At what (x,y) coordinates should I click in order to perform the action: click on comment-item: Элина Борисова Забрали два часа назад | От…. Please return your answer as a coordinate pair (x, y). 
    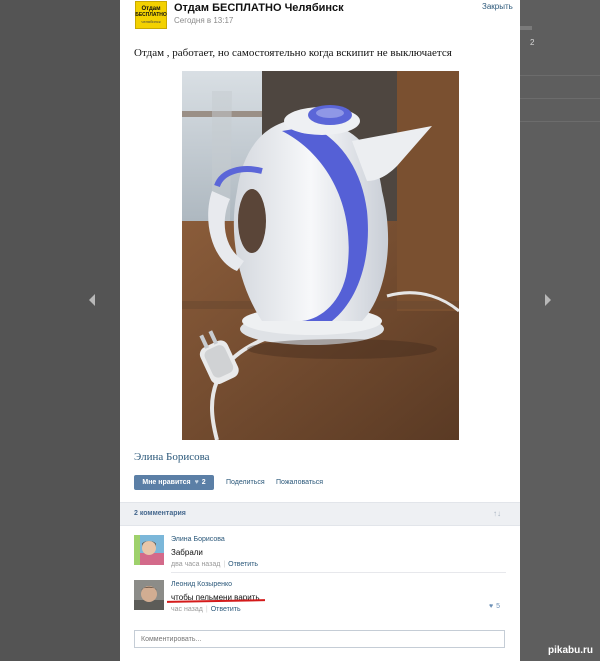
    Looking at the image, I should click on (320, 555).